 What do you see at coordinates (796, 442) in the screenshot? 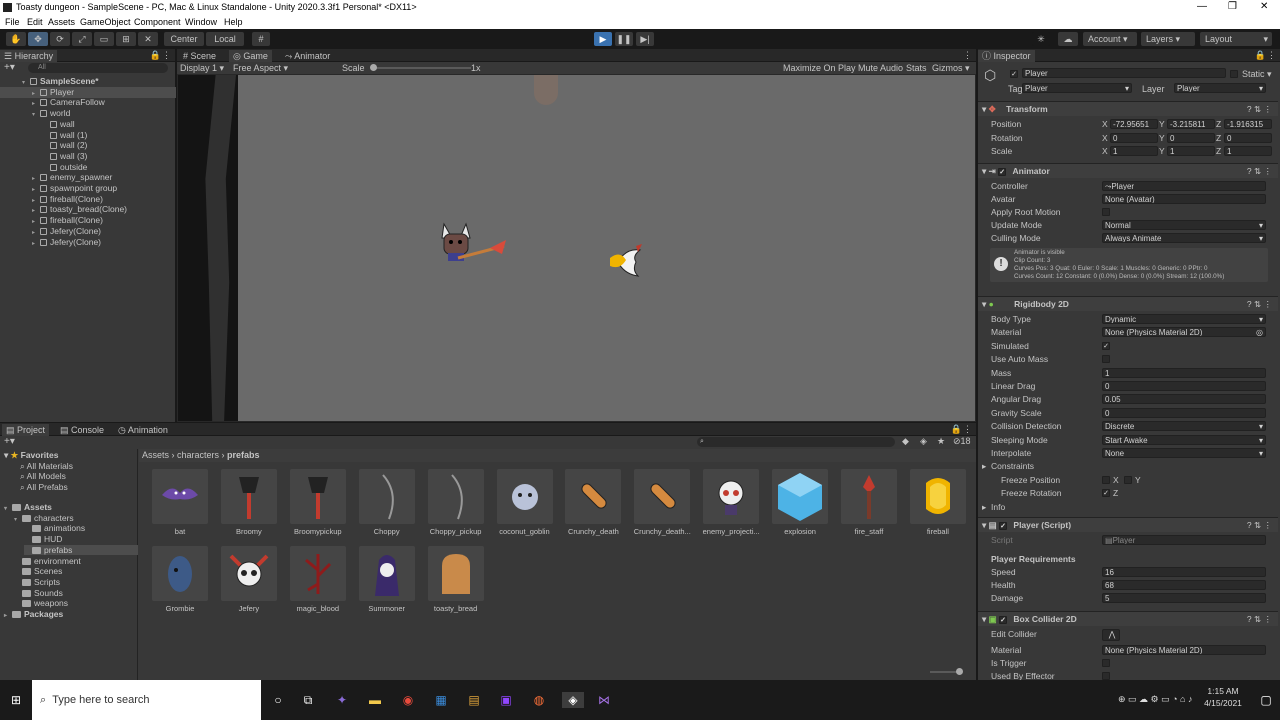
I see `project-search-input: ⌕` at bounding box center [796, 442].